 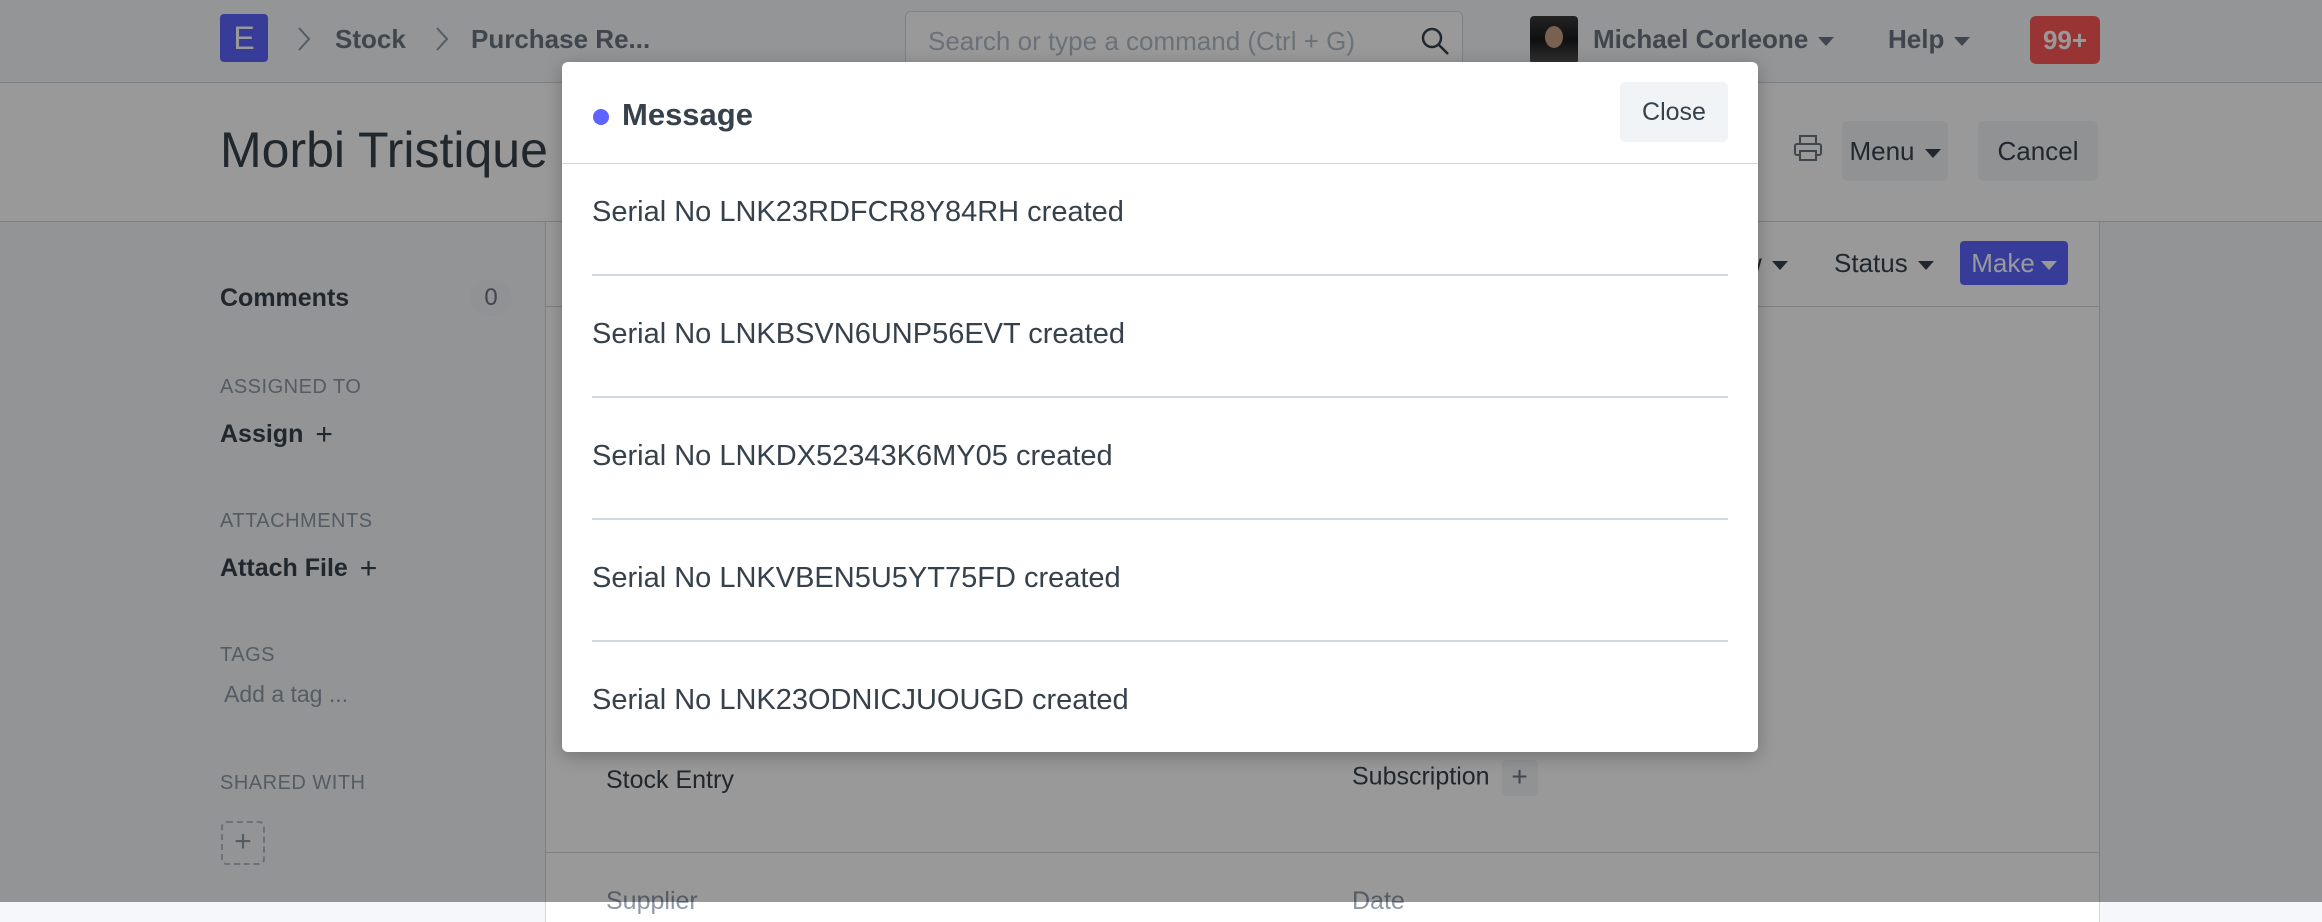 What do you see at coordinates (858, 212) in the screenshot?
I see `message-item: Serial No LNK23RDFCR8Y84RH created` at bounding box center [858, 212].